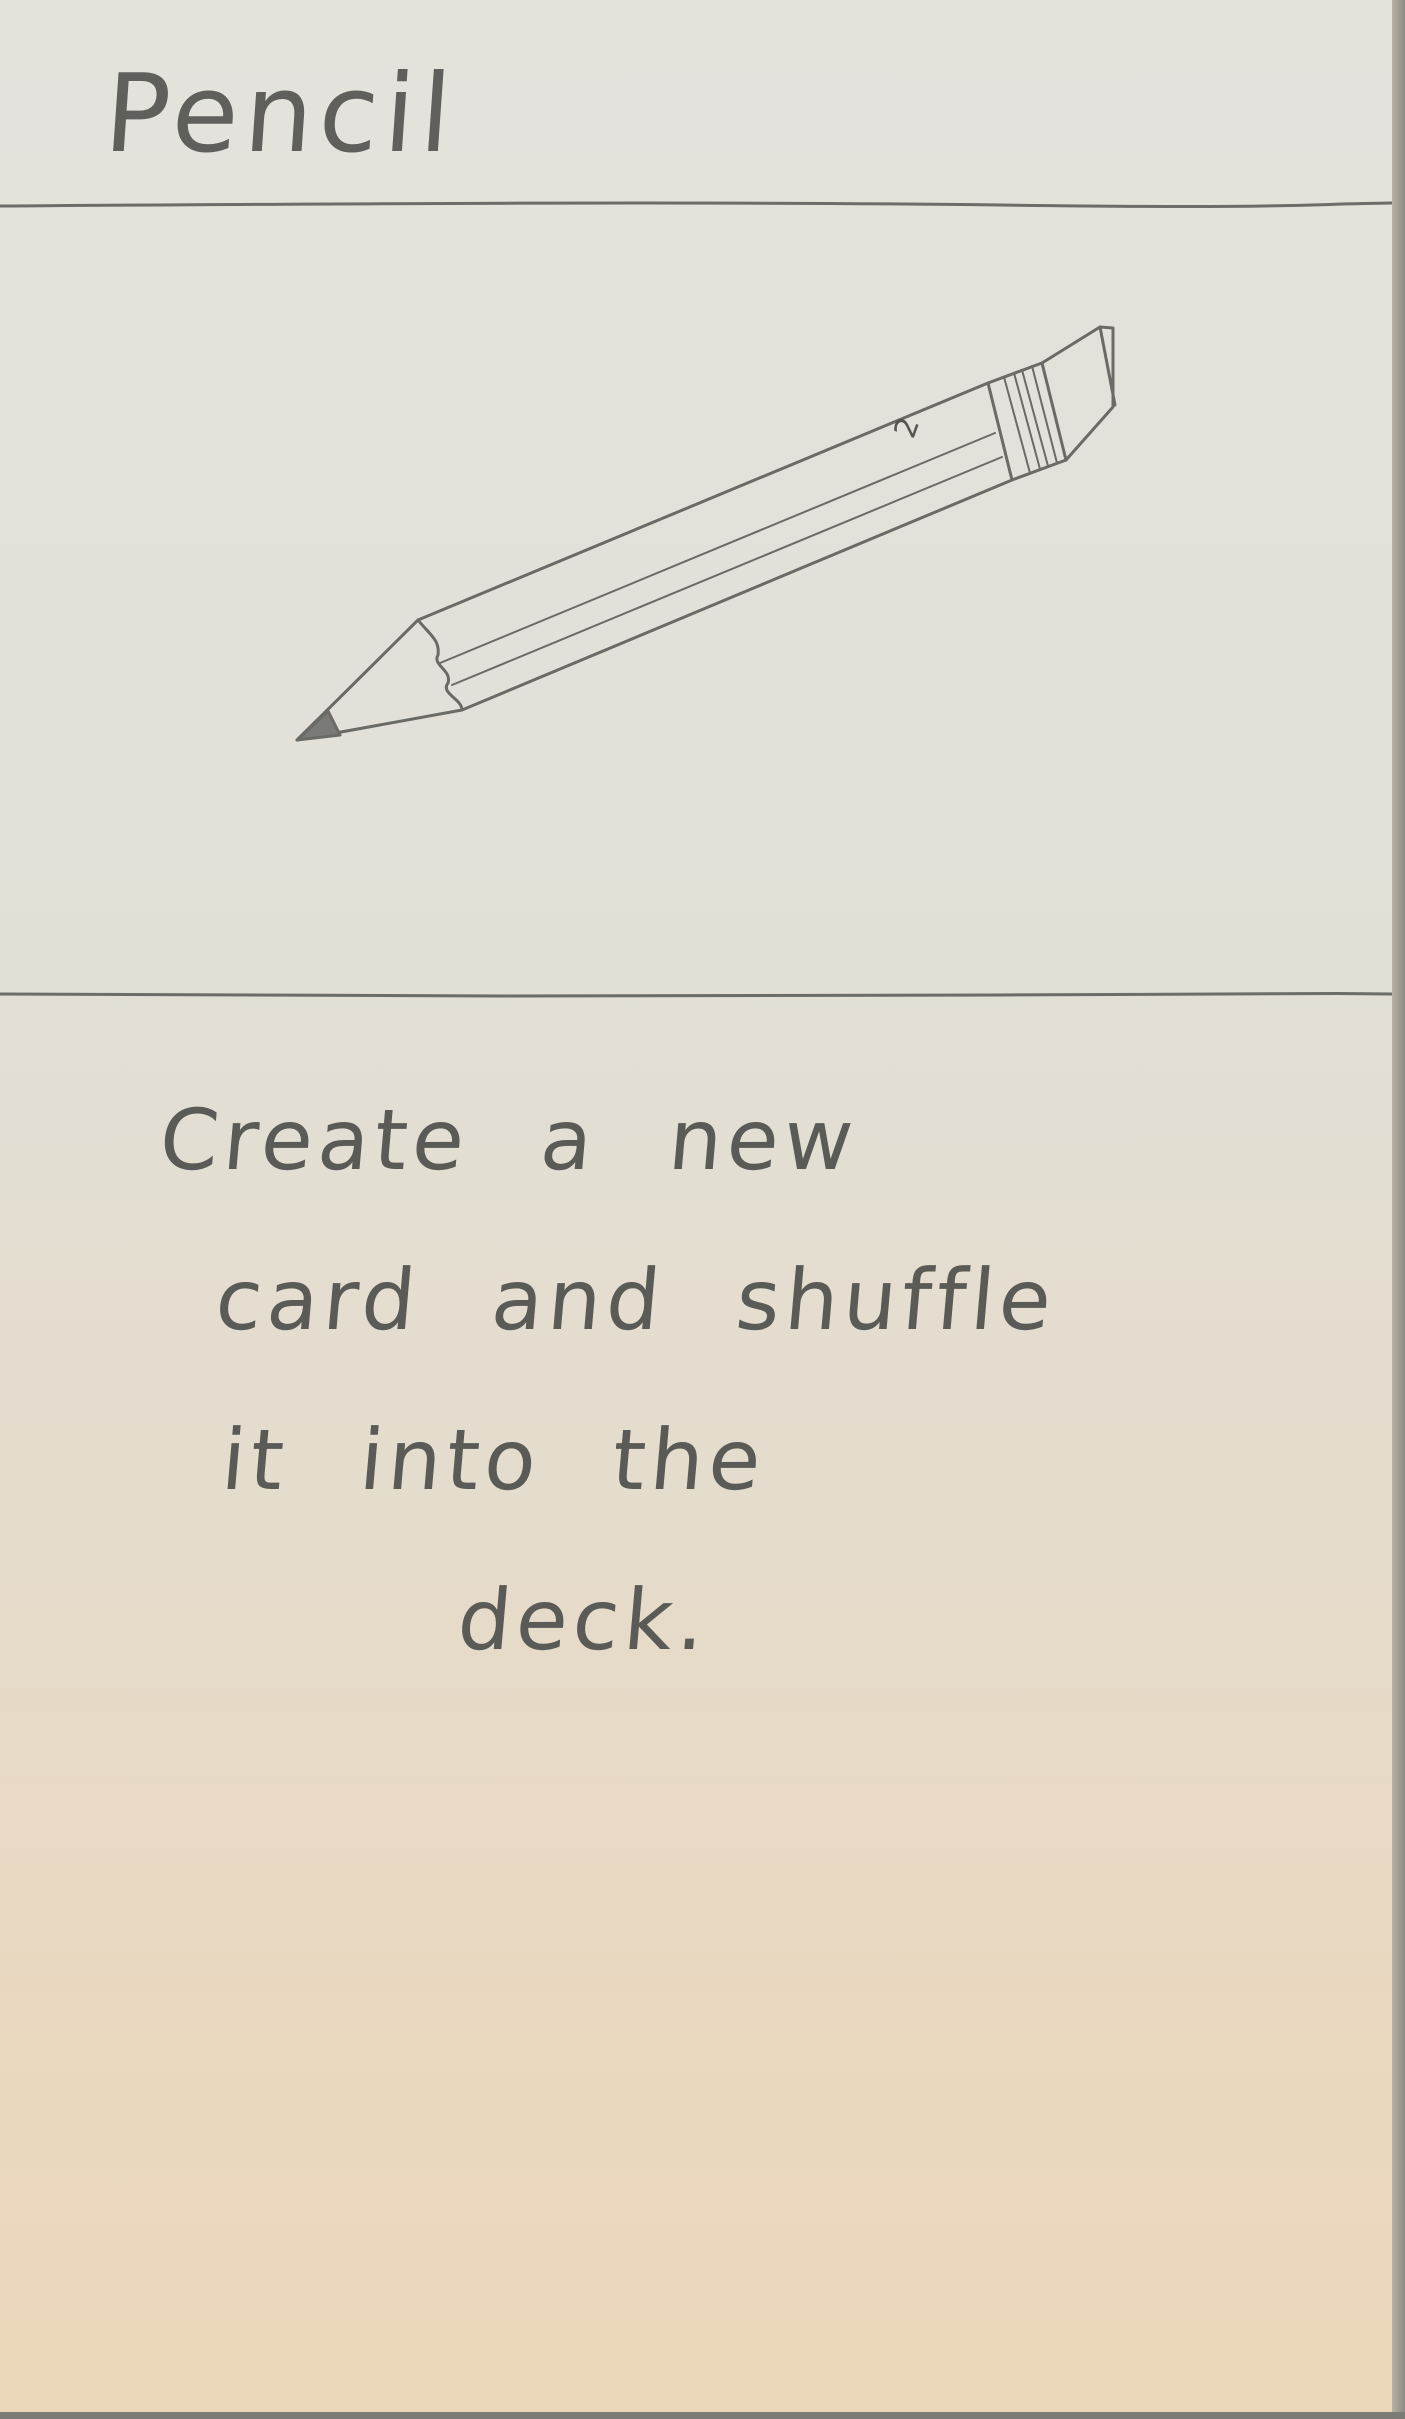 Image resolution: width=1405 pixels, height=2419 pixels. Describe the element at coordinates (583, 1620) in the screenshot. I see `description-line-4: deck.` at that location.